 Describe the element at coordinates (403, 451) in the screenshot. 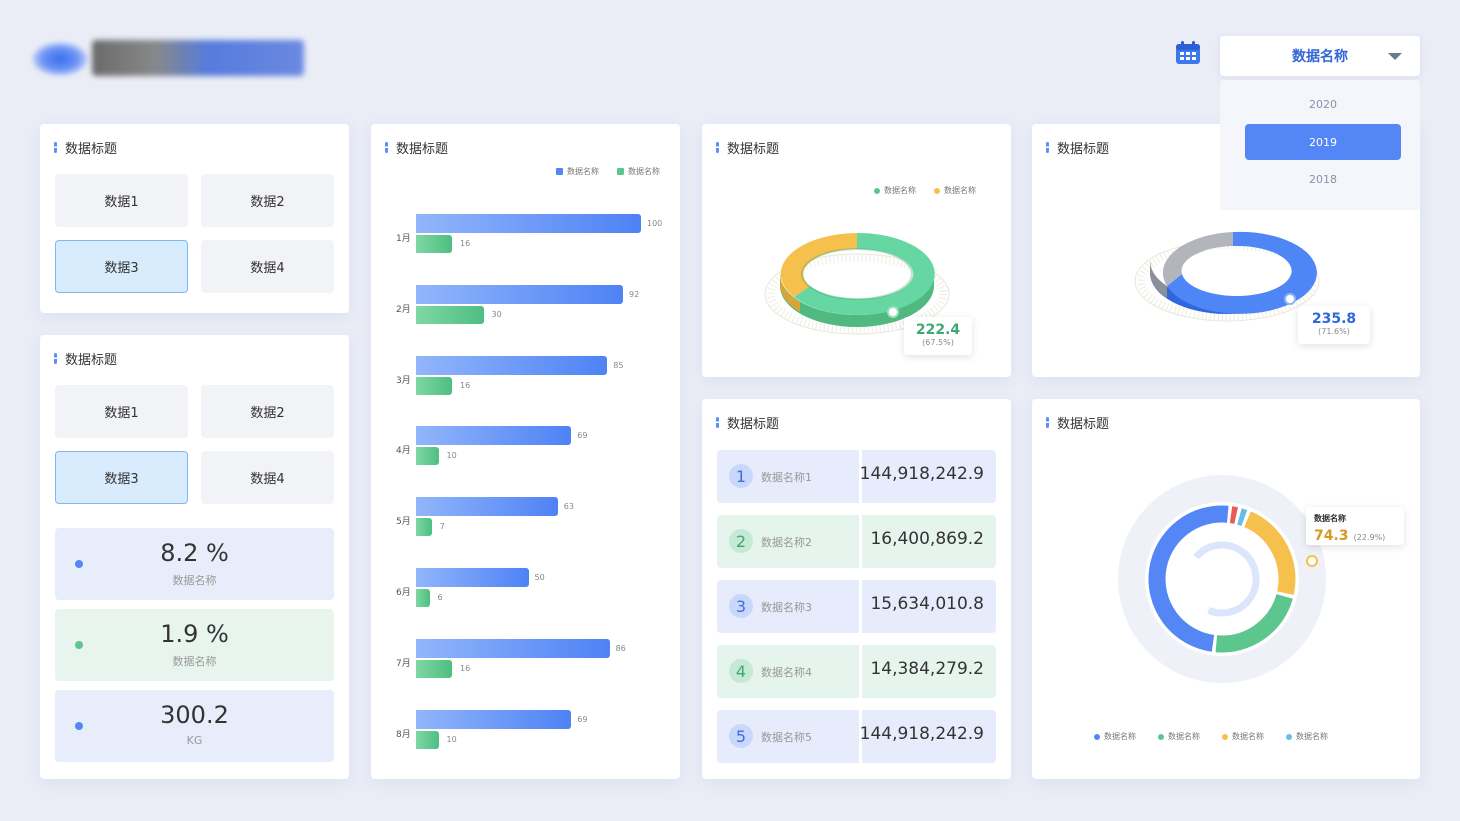

I see `bar-category-label: 4月` at that location.